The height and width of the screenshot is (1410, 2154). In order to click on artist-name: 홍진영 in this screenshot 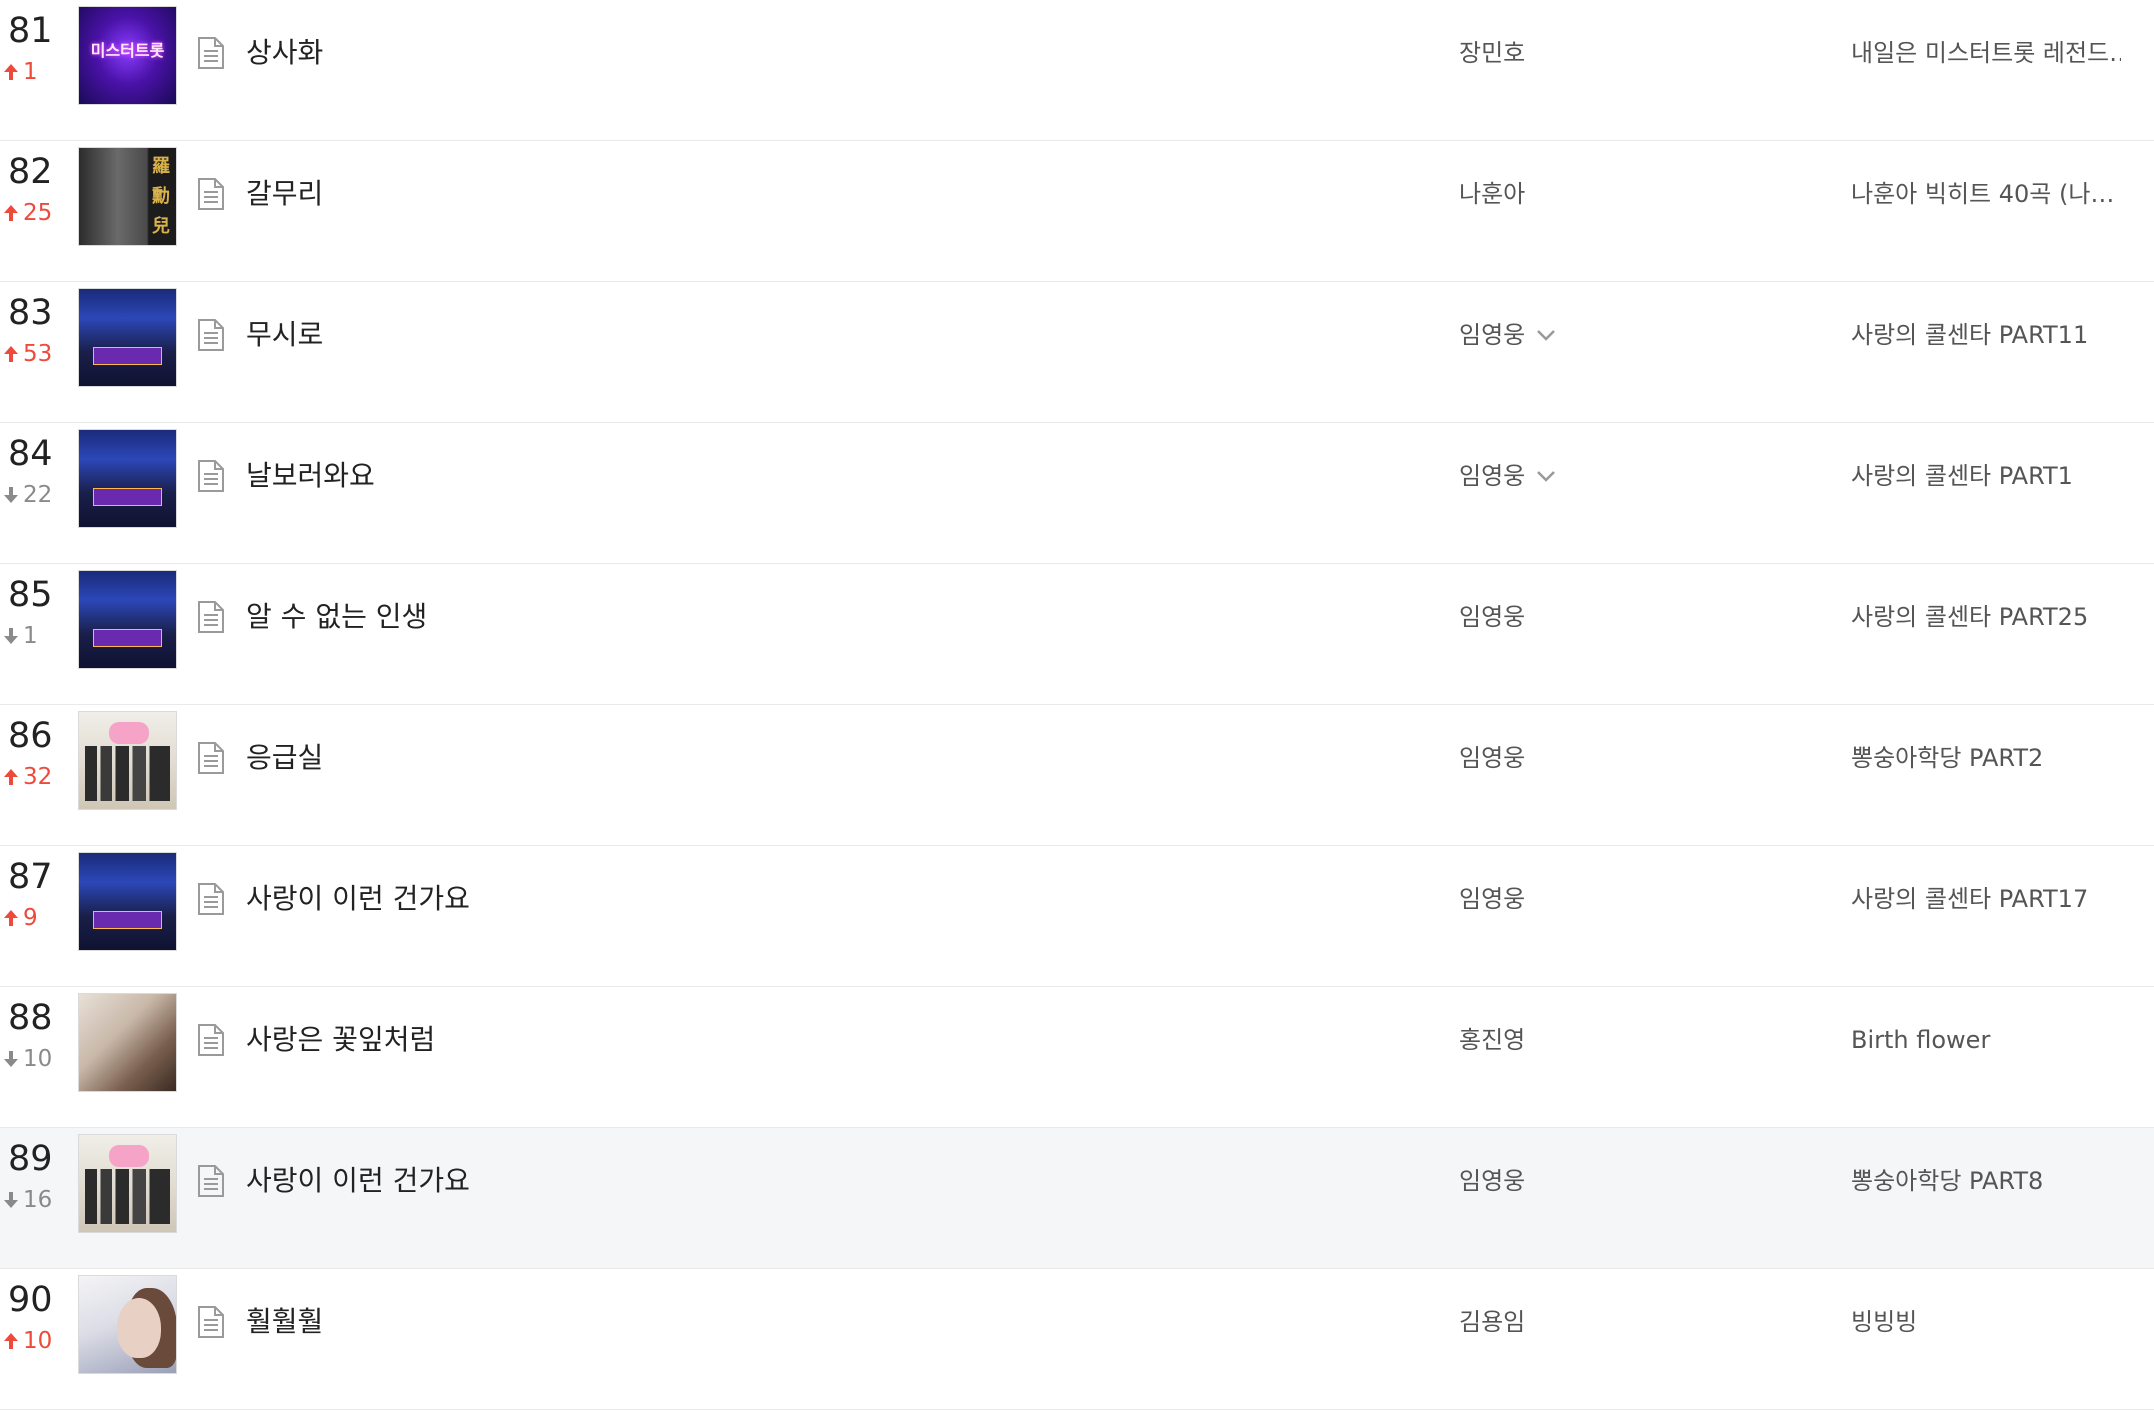, I will do `click(1492, 1040)`.